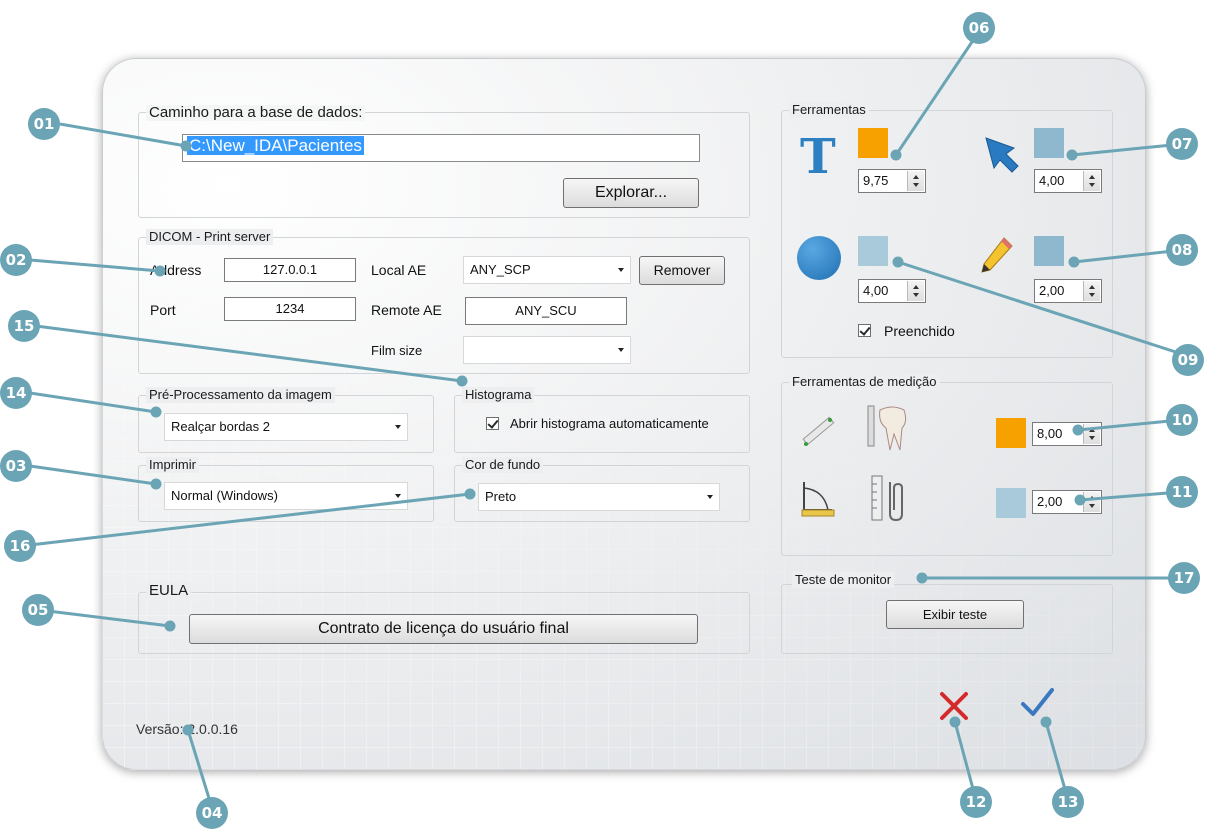 The width and height of the screenshot is (1211, 829). Describe the element at coordinates (20, 546) in the screenshot. I see `callout-badge: 16` at that location.